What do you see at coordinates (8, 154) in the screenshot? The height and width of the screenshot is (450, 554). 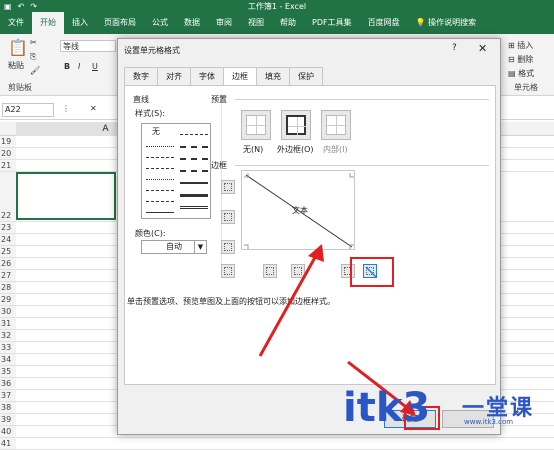 I see `row-header: 20` at bounding box center [8, 154].